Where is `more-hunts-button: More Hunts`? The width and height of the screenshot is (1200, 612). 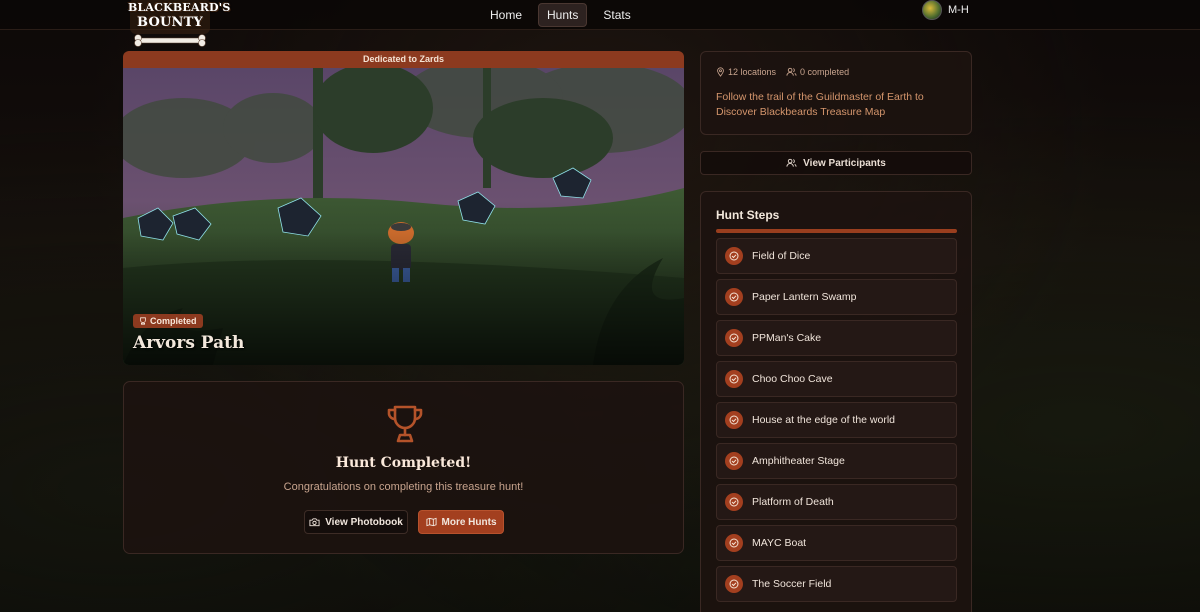 more-hunts-button: More Hunts is located at coordinates (461, 522).